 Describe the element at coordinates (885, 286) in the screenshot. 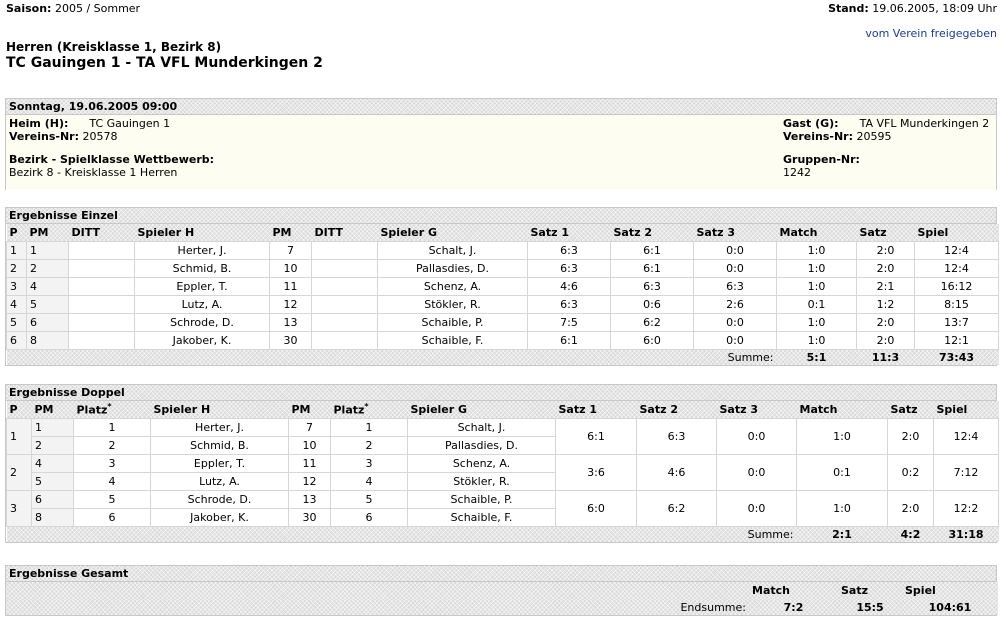

I see `table-cell: 2:1` at that location.